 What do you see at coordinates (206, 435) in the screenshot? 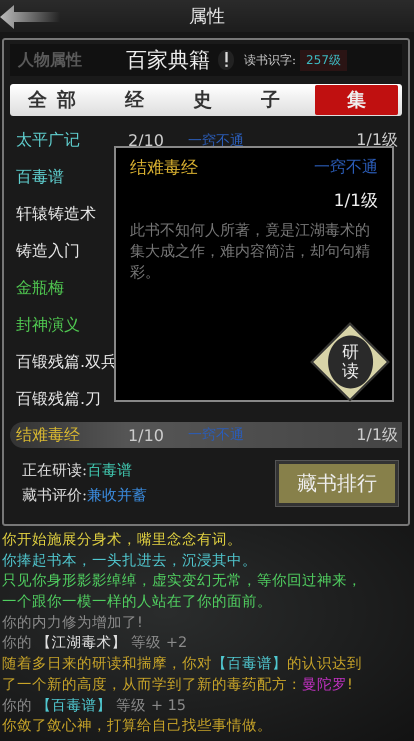
I see `book-row: 结难毒经 1/10 一窍不通 1/1级` at bounding box center [206, 435].